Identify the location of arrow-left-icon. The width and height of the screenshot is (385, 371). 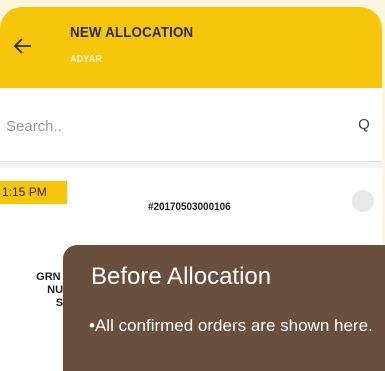
(22, 46).